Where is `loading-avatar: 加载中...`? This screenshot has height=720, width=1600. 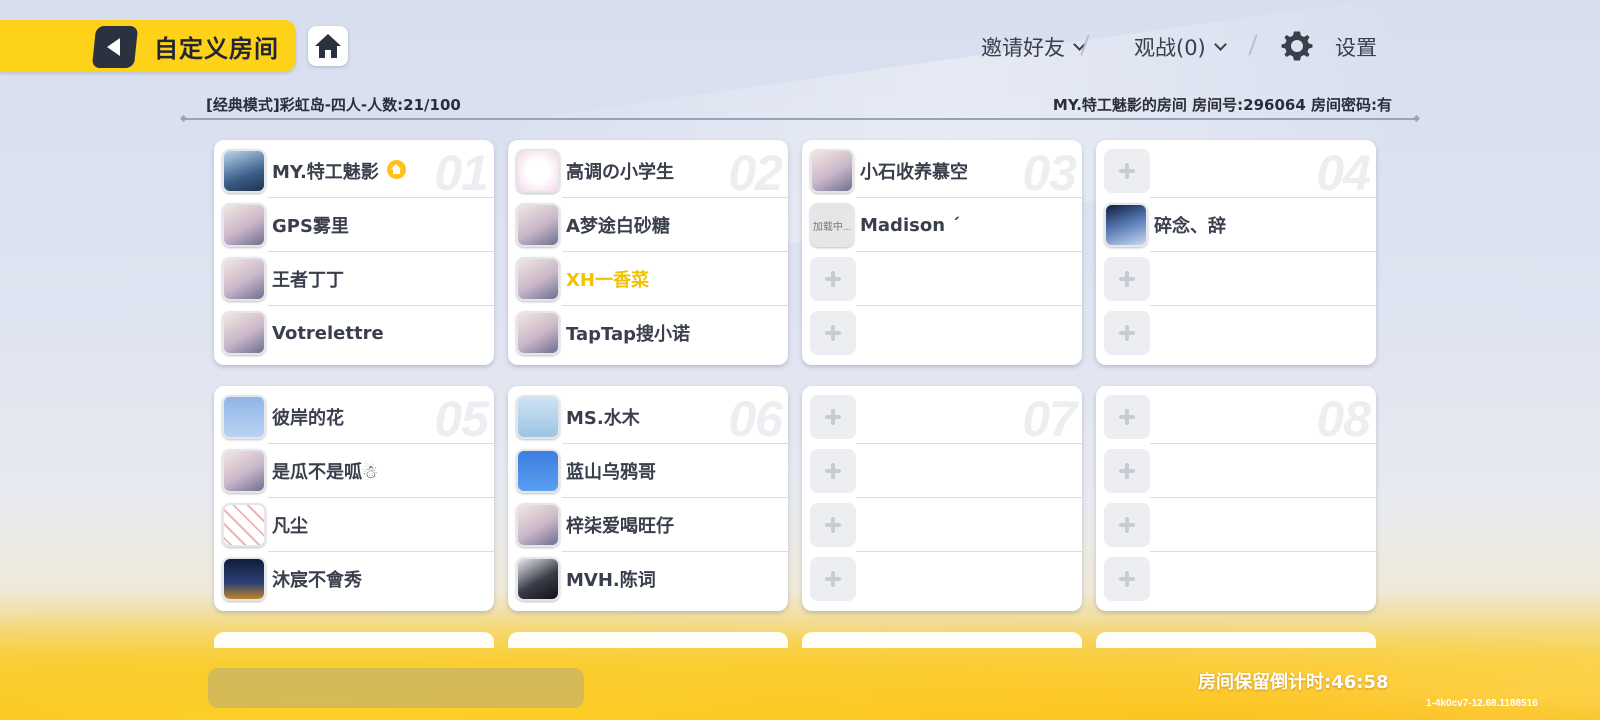
loading-avatar: 加载中... is located at coordinates (832, 225).